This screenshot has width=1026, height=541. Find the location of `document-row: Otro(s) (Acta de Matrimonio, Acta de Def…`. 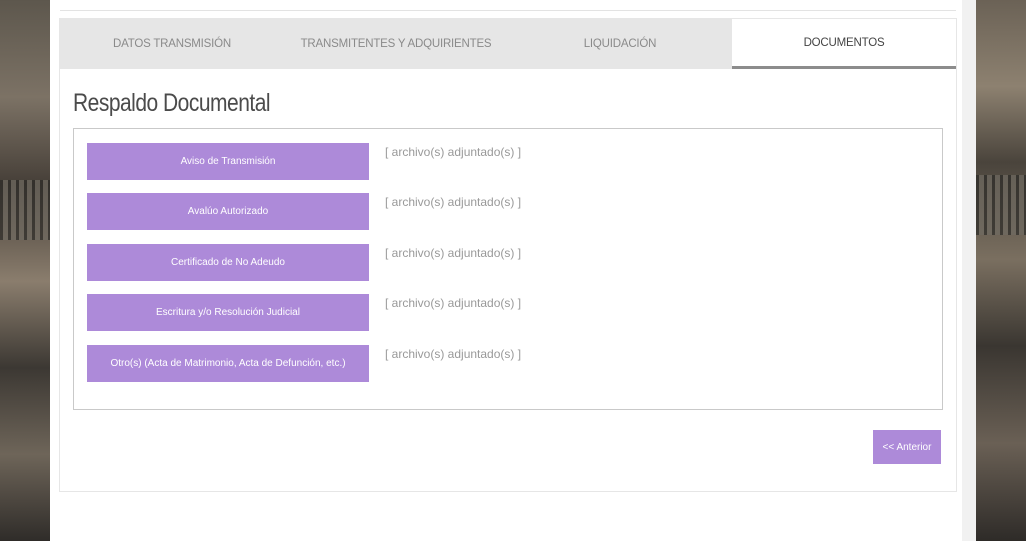

document-row: Otro(s) (Acta de Matrimonio, Acta de Def… is located at coordinates (304, 363).